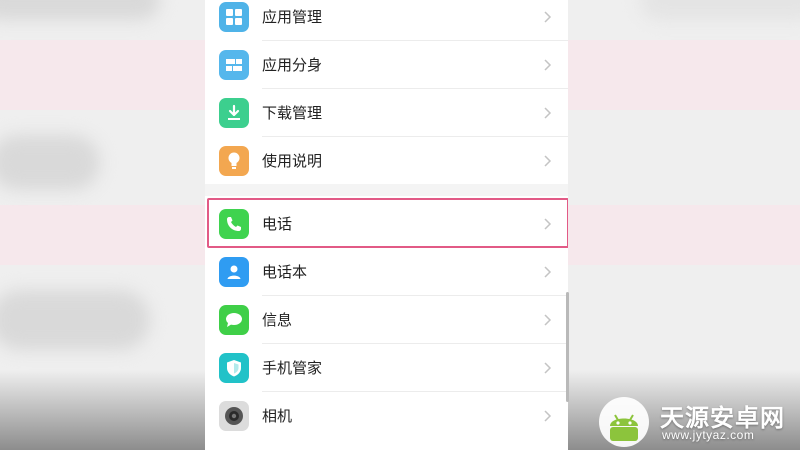 This screenshot has height=450, width=800. Describe the element at coordinates (277, 320) in the screenshot. I see `settings-row-label: 信息` at that location.